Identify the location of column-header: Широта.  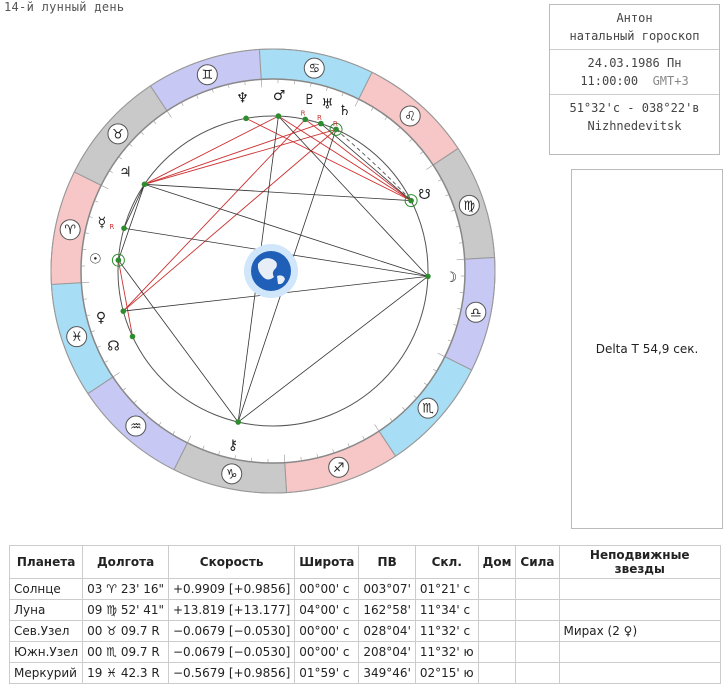
(327, 562).